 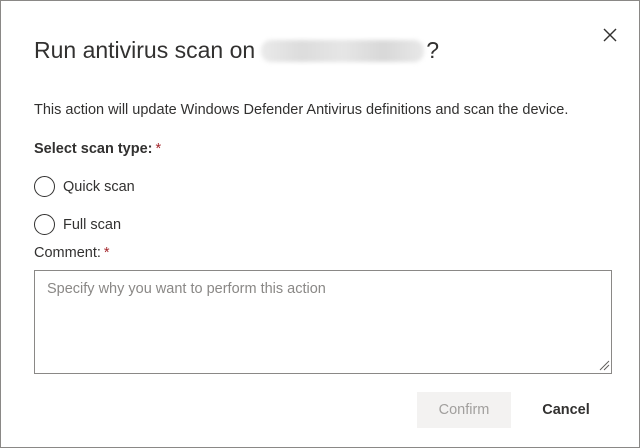 What do you see at coordinates (44, 186) in the screenshot?
I see `quick-scan-radio` at bounding box center [44, 186].